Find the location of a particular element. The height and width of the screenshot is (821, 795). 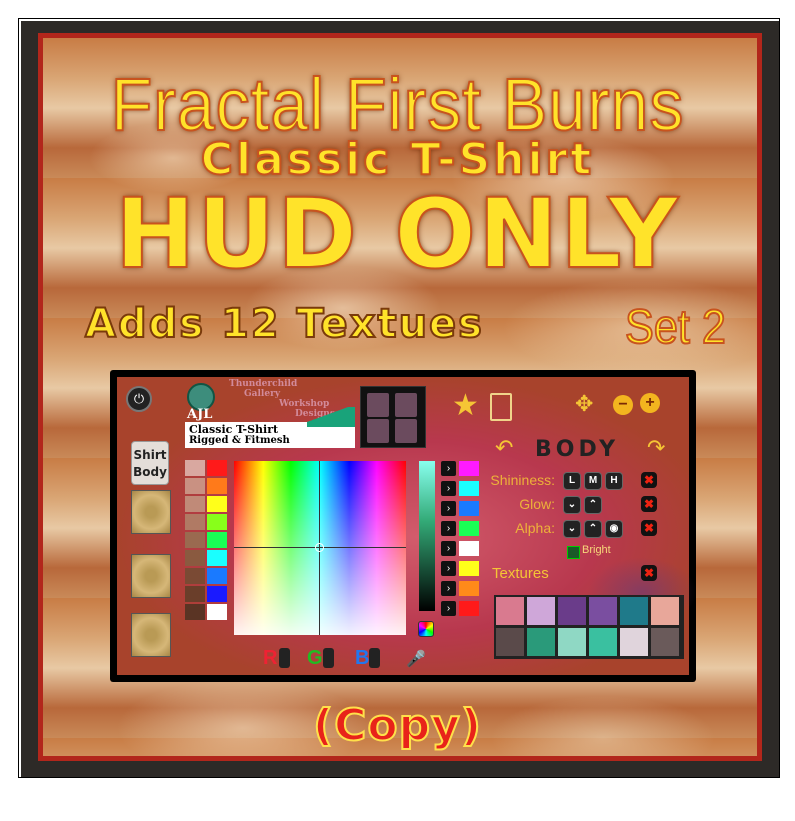

shininess-low-button: L is located at coordinates (572, 481).